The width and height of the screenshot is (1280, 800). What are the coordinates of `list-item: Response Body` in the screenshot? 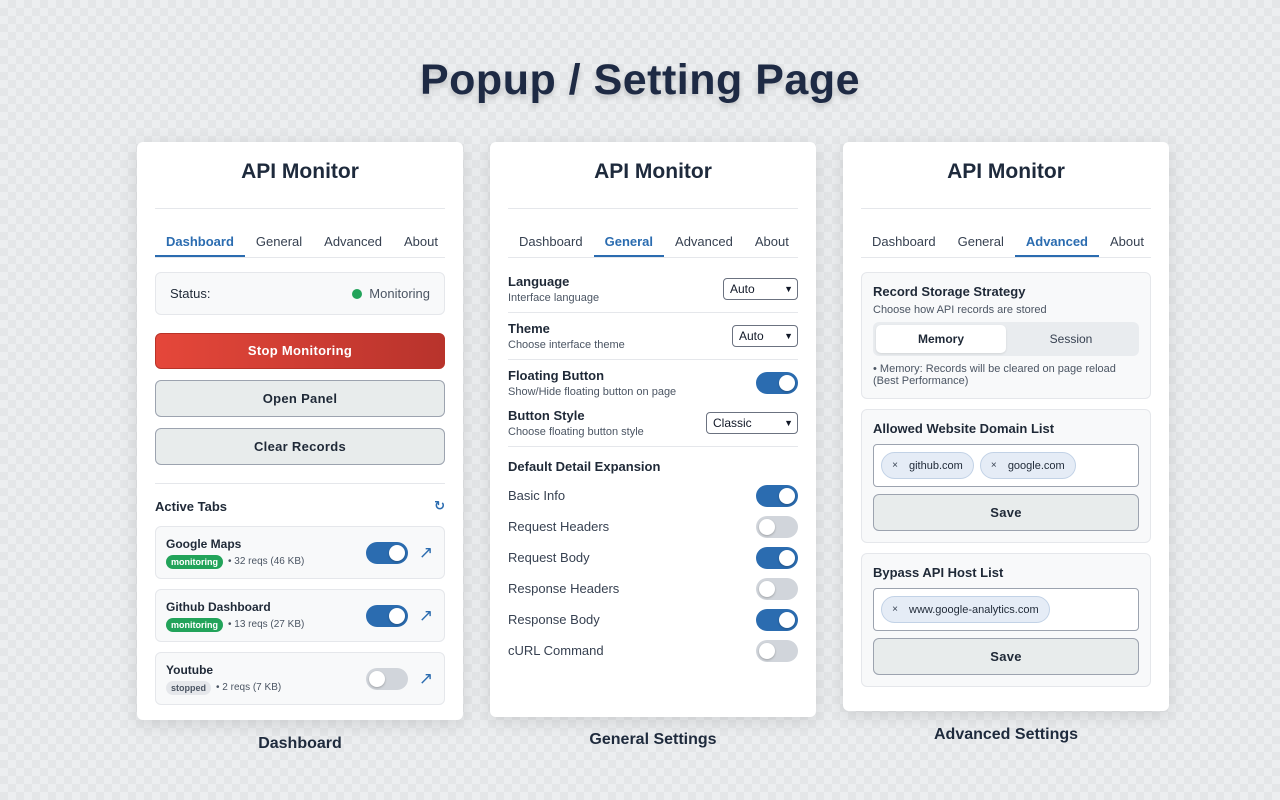 It's located at (653, 619).